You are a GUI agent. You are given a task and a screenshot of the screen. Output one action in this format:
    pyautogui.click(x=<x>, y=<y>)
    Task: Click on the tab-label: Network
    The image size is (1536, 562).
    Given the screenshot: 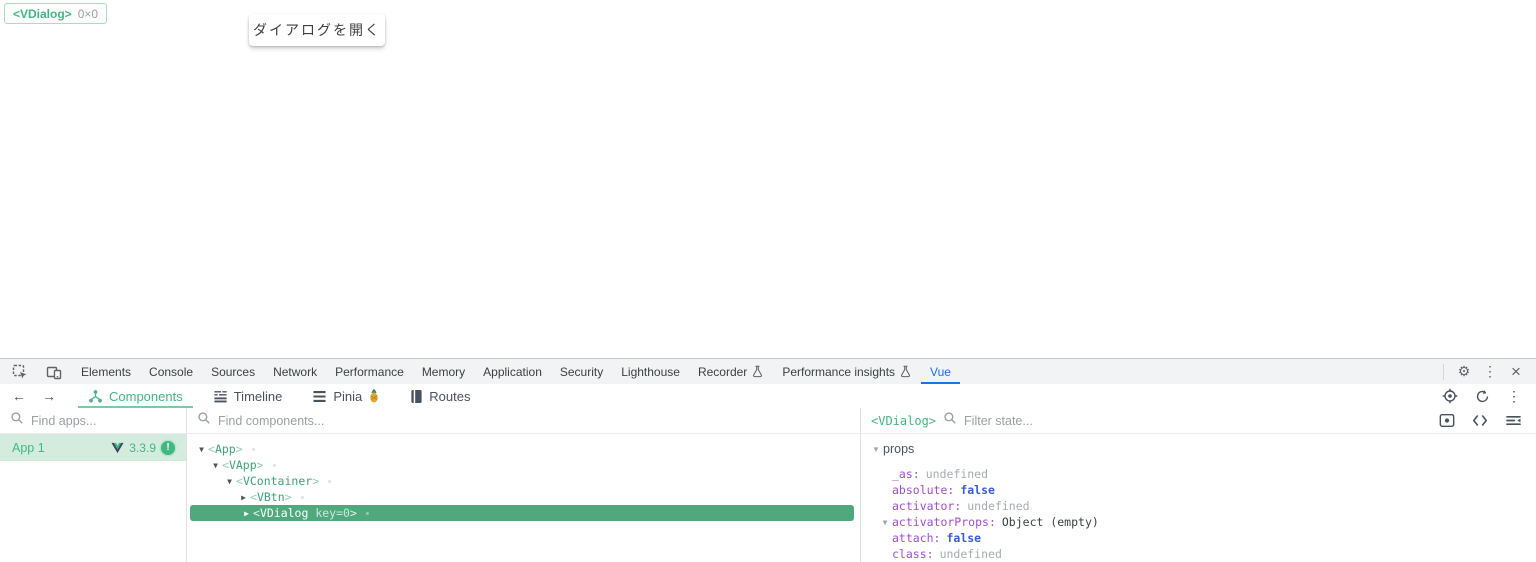 What is the action you would take?
    pyautogui.click(x=295, y=371)
    